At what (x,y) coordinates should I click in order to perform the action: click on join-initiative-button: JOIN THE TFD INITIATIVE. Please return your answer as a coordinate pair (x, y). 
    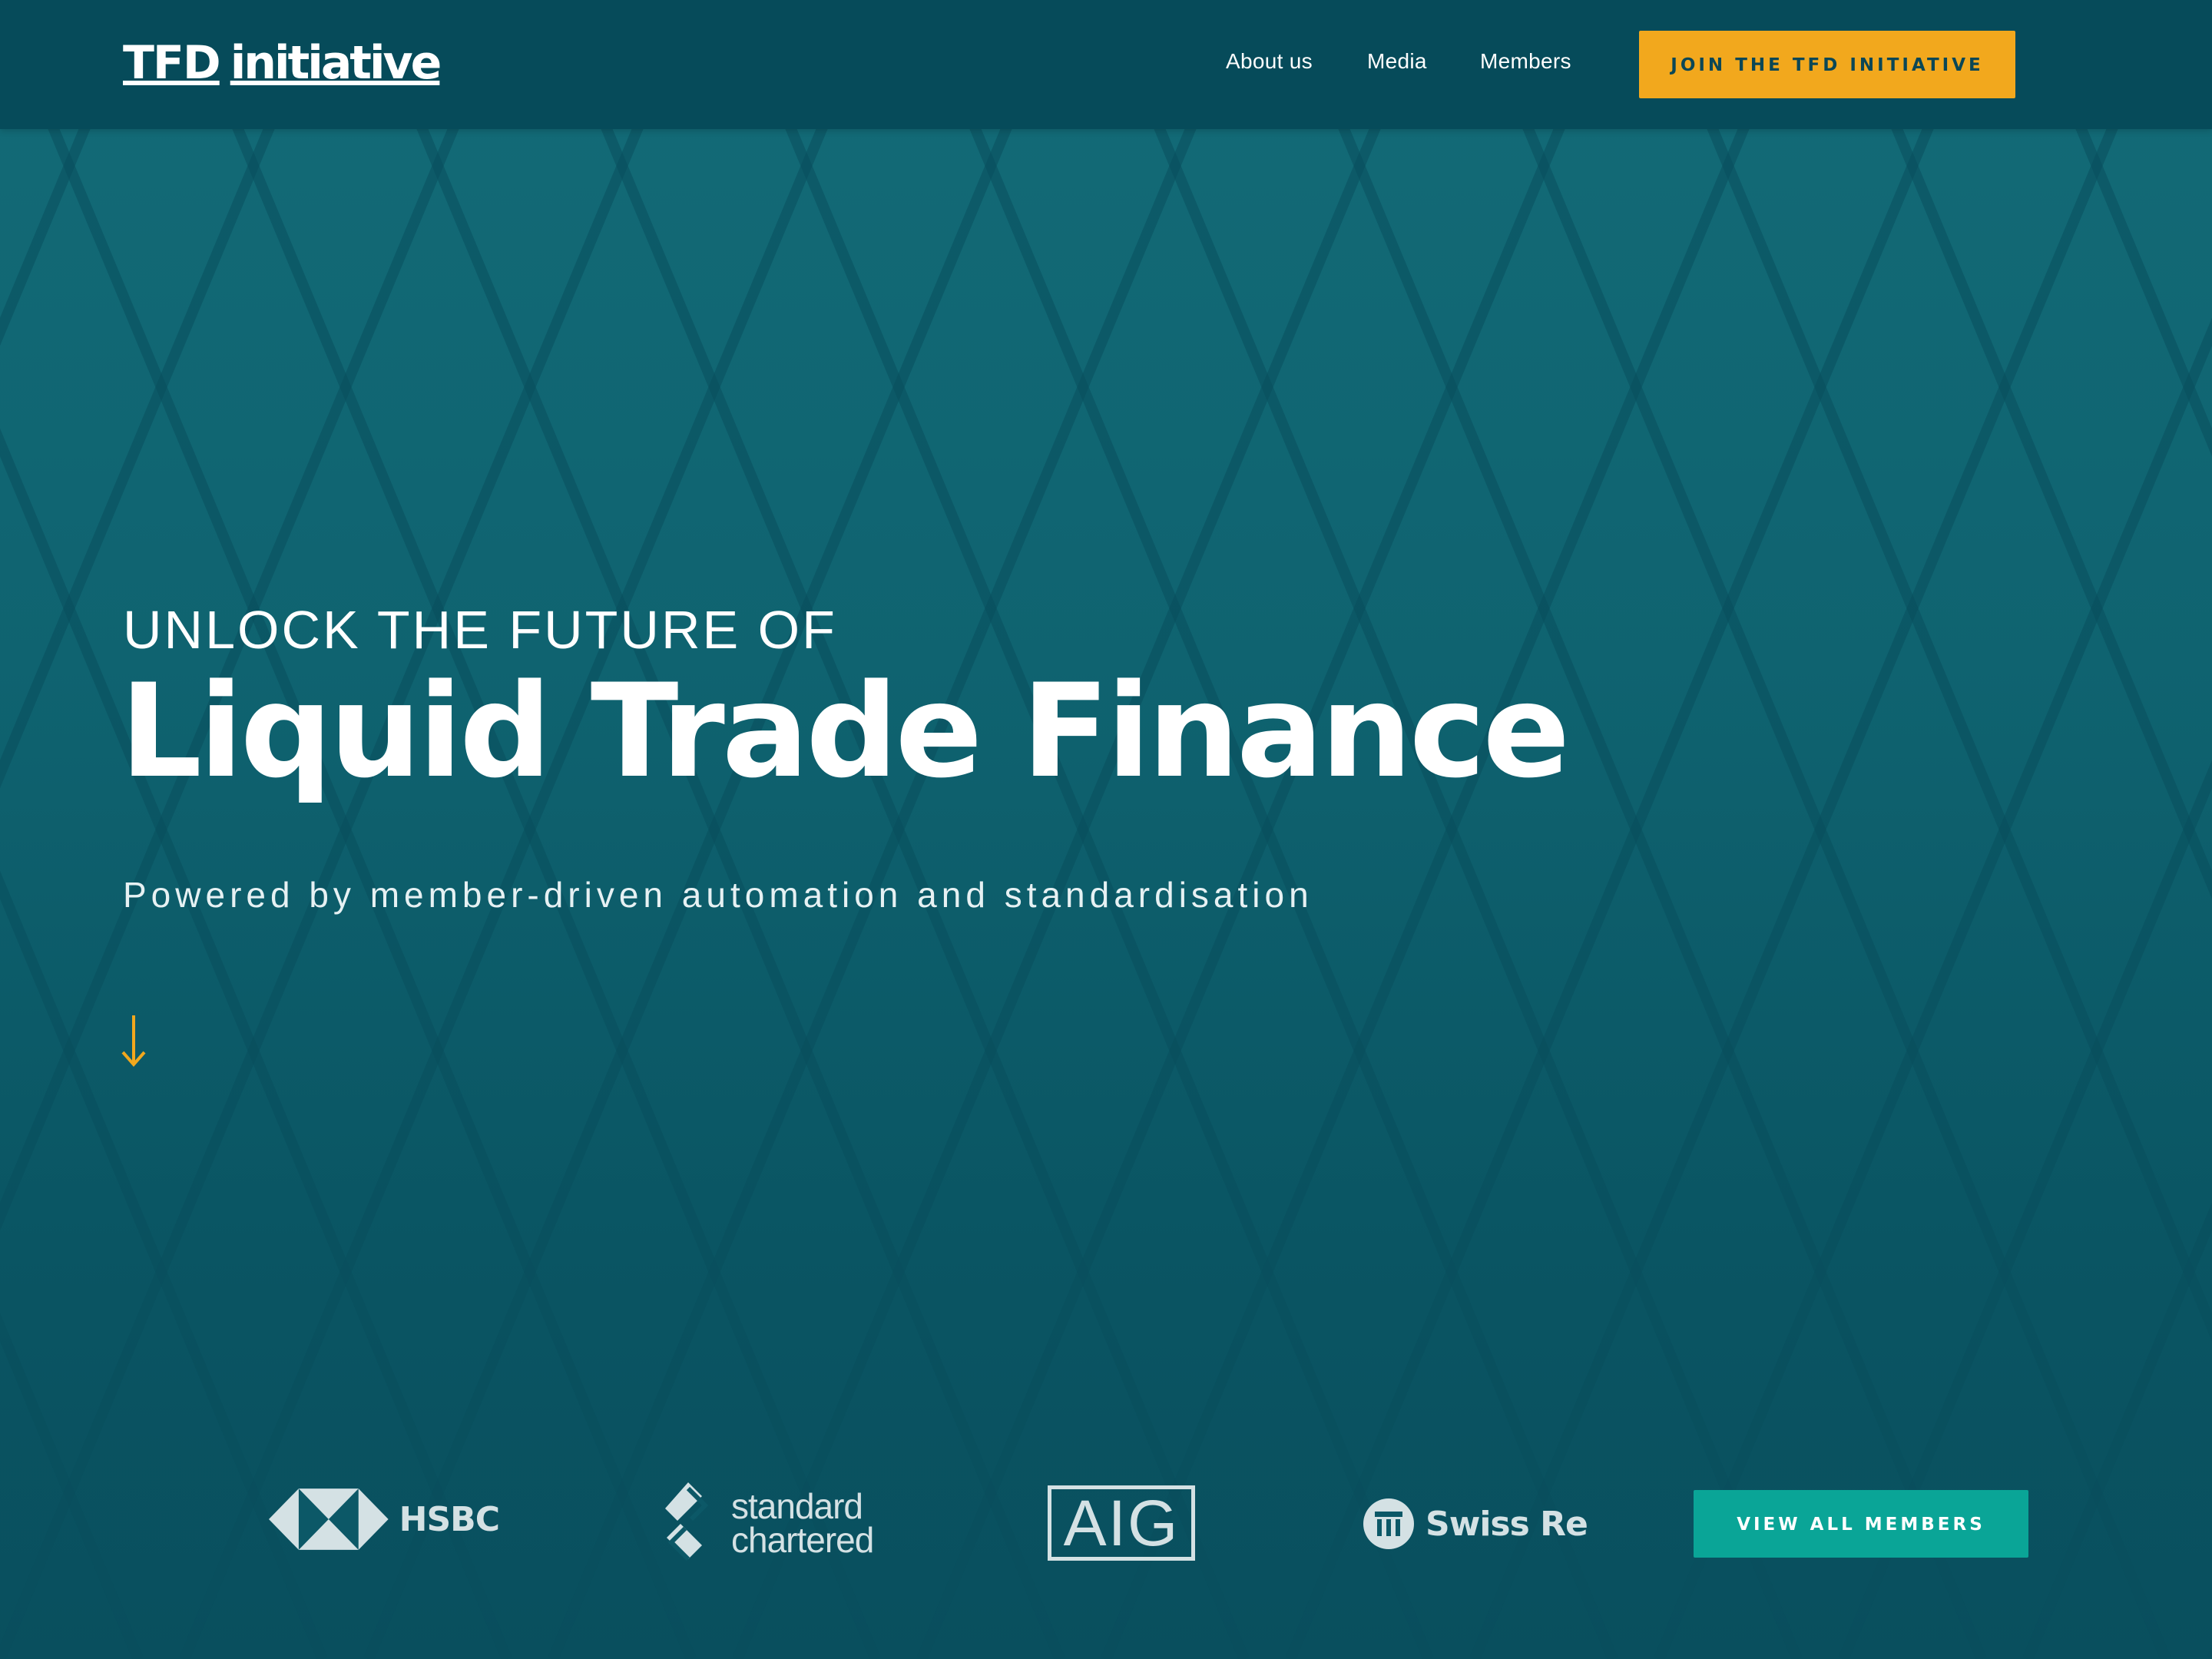
    Looking at the image, I should click on (1827, 64).